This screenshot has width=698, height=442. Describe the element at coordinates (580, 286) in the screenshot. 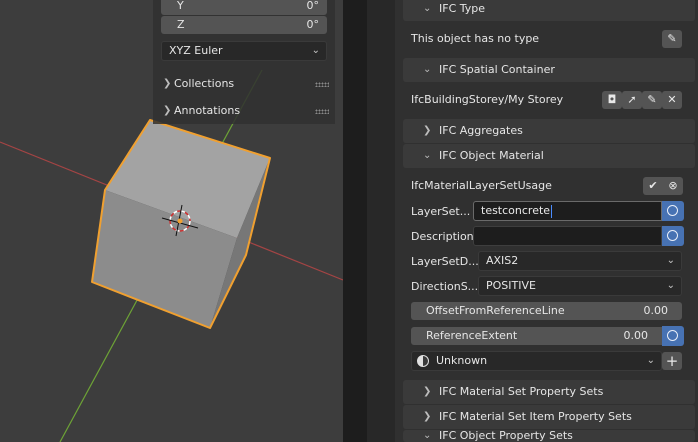

I see `directionsense-dropdown: POSITIVE ⌄` at that location.